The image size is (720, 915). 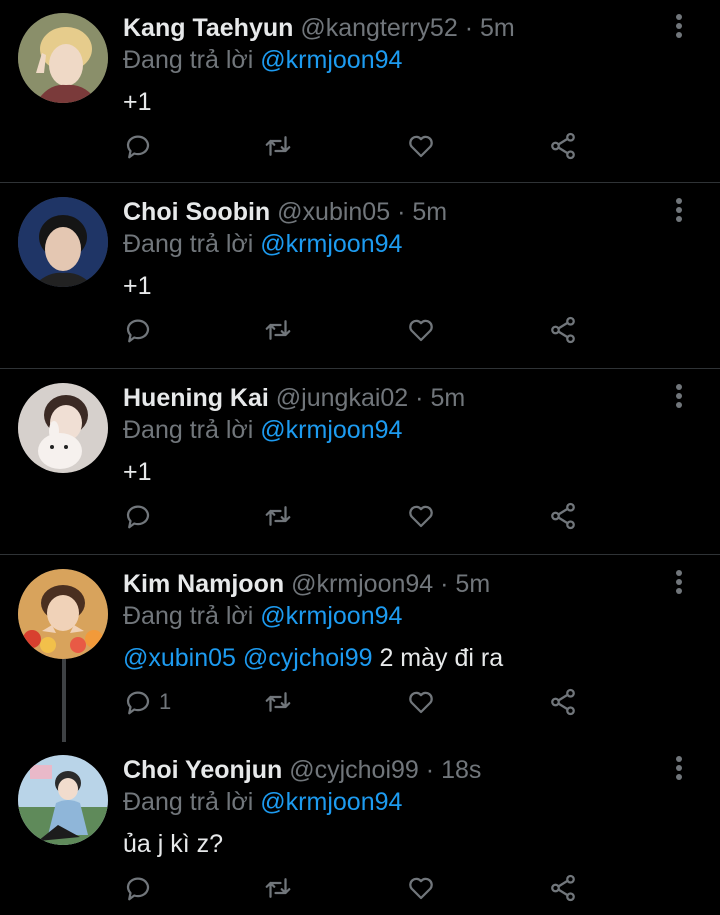 What do you see at coordinates (196, 212) in the screenshot?
I see `display-name: Choi Soobin` at bounding box center [196, 212].